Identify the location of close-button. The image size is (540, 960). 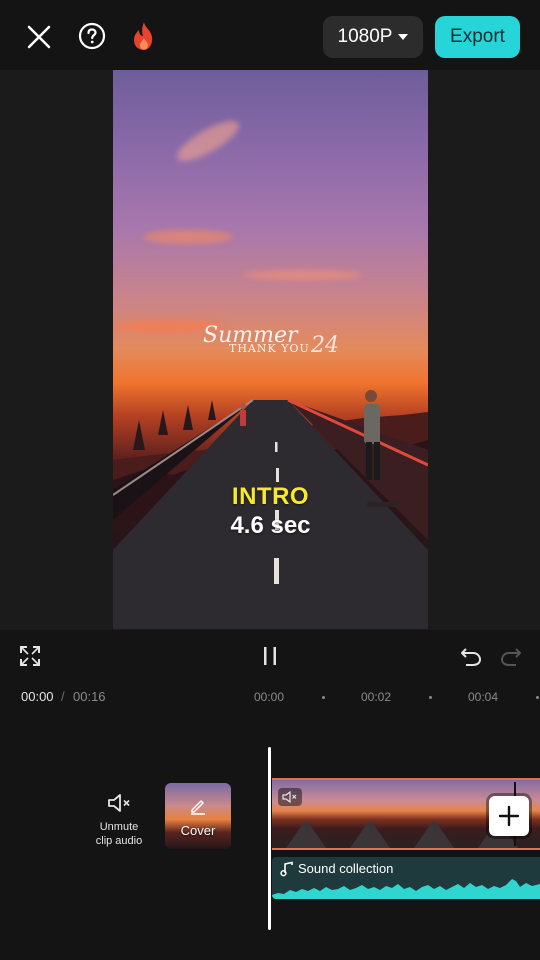
(39, 37).